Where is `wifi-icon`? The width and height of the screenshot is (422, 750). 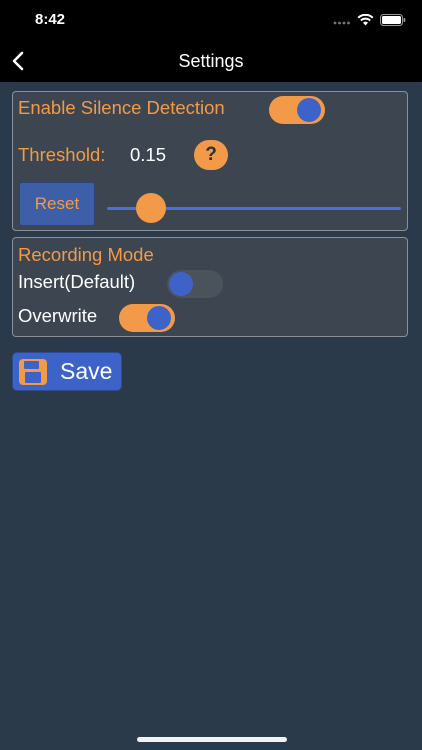 wifi-icon is located at coordinates (365, 20).